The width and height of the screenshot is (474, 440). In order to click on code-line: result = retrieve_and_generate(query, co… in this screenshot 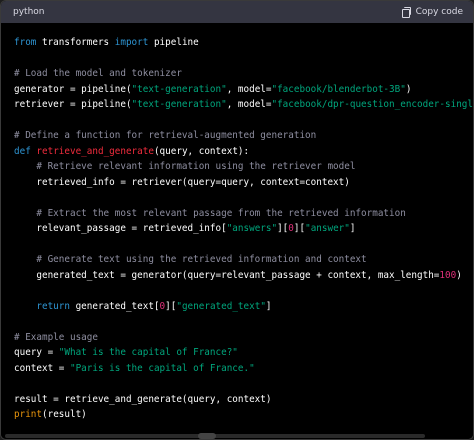, I will do `click(243, 400)`.